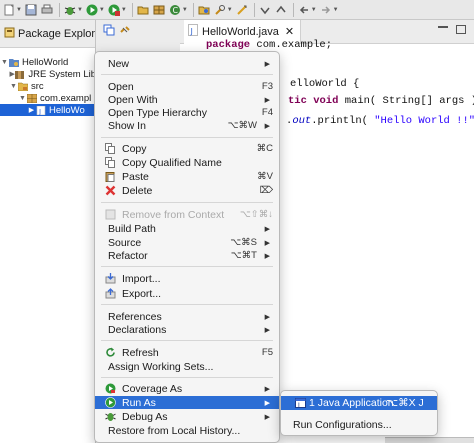 The height and width of the screenshot is (443, 474). I want to click on menu-item-label: Copy Qualified Name, so click(172, 162).